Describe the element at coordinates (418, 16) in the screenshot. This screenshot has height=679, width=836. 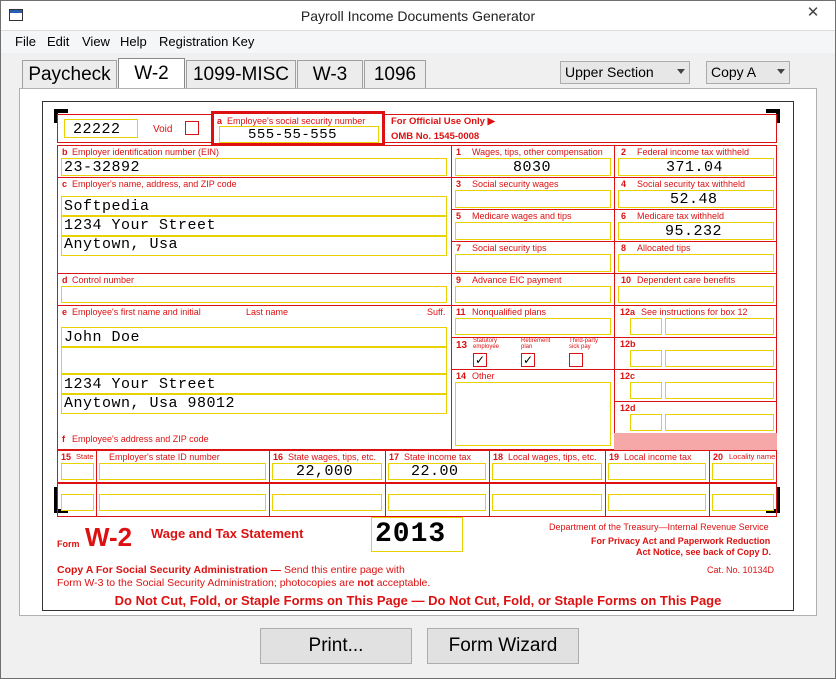
I see `title-bar: Payroll Income Documents Generator ✕` at that location.